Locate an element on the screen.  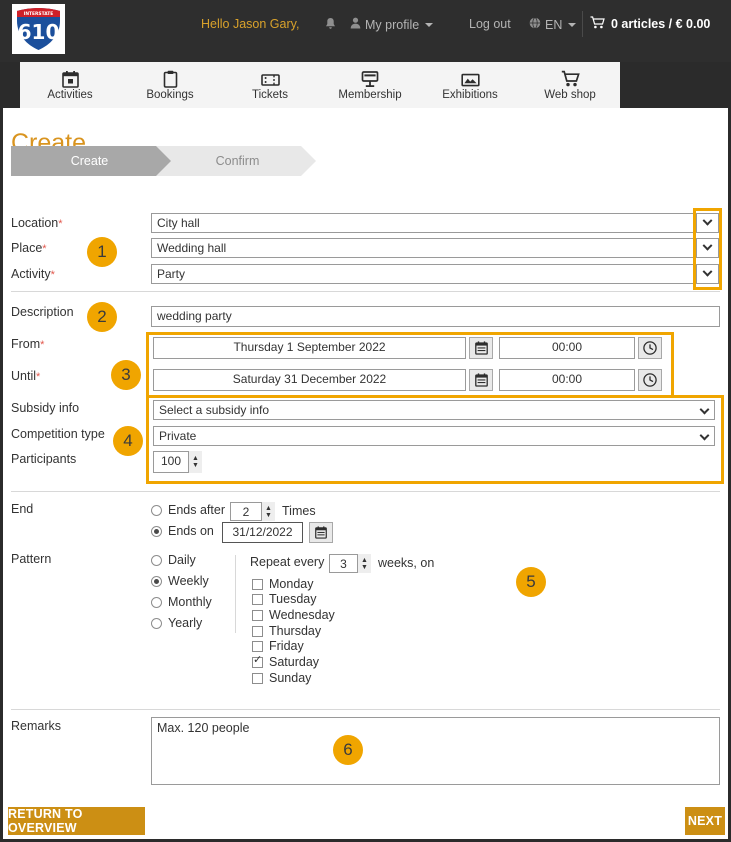
from-time-input: 00:00 is located at coordinates (567, 348).